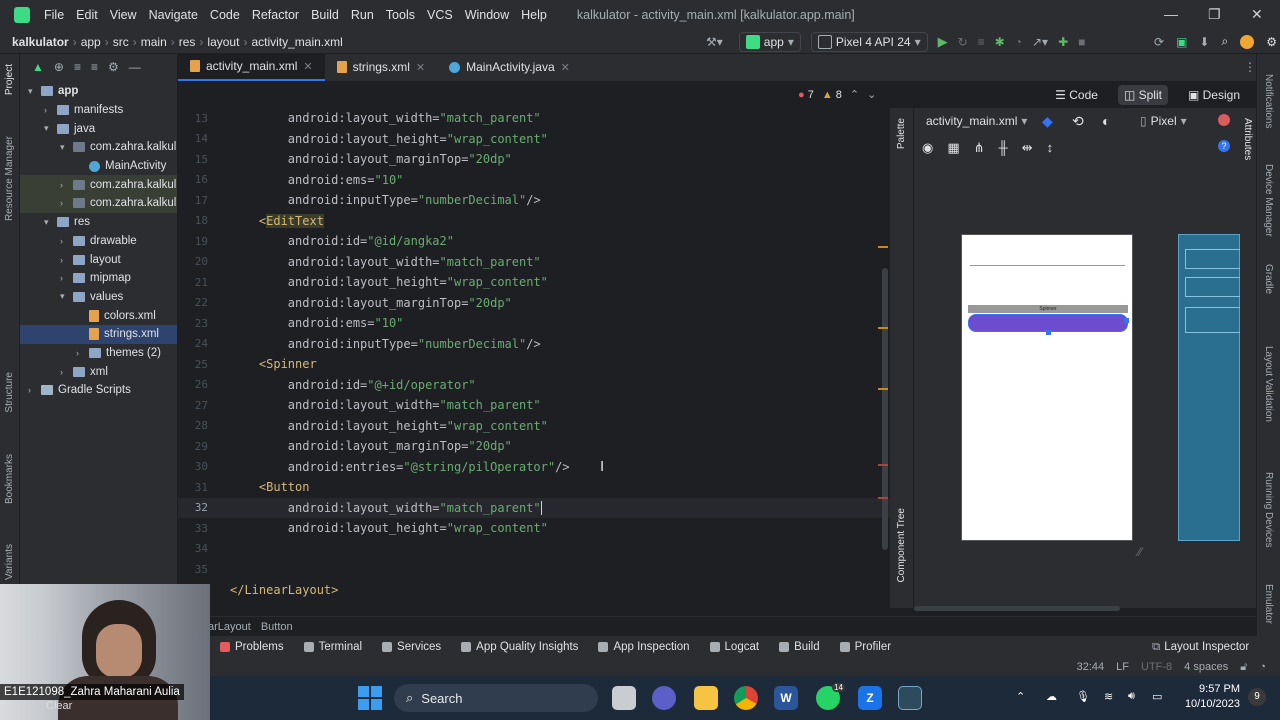 This screenshot has height=720, width=1280. Describe the element at coordinates (1171, 14) in the screenshot. I see `minimize-button: —` at that location.